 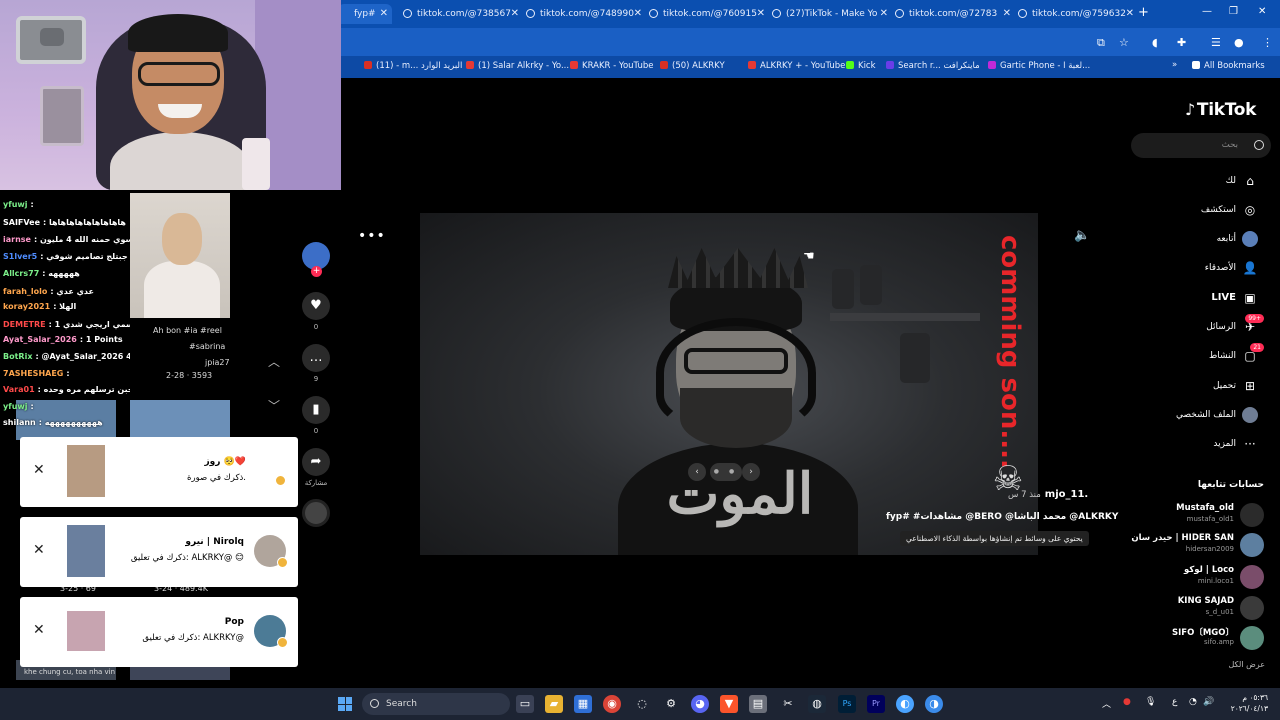 What do you see at coordinates (1233, 11) in the screenshot?
I see `maximize-icon: ❐` at bounding box center [1233, 11].